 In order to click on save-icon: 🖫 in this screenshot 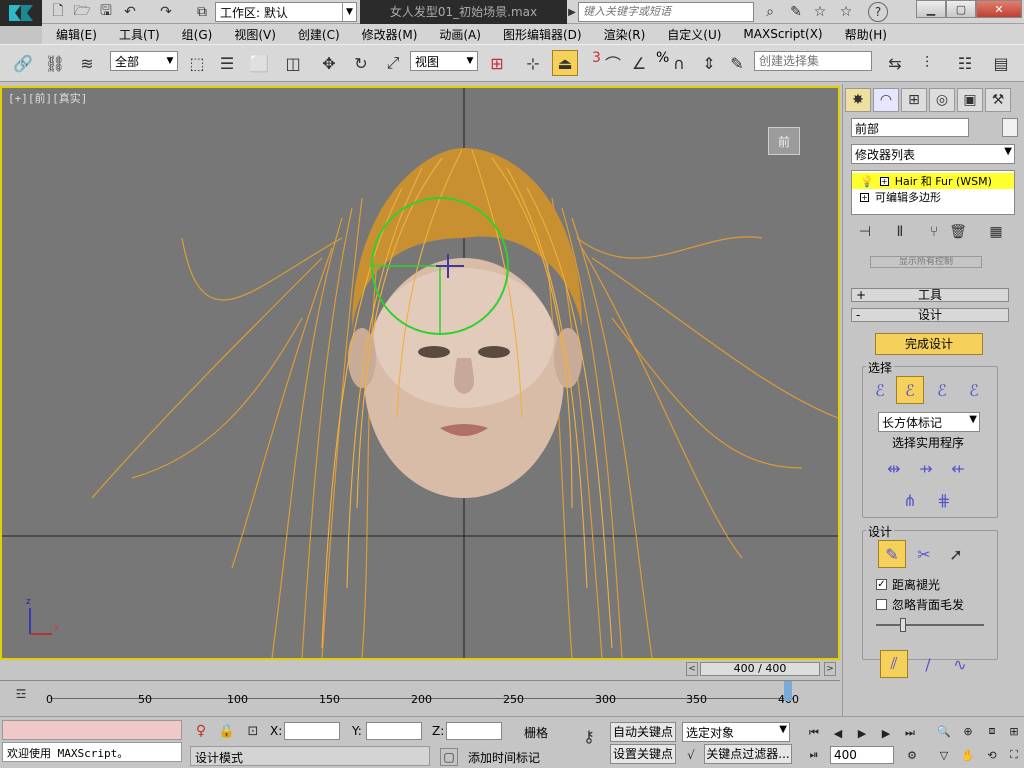, I will do `click(106, 12)`.